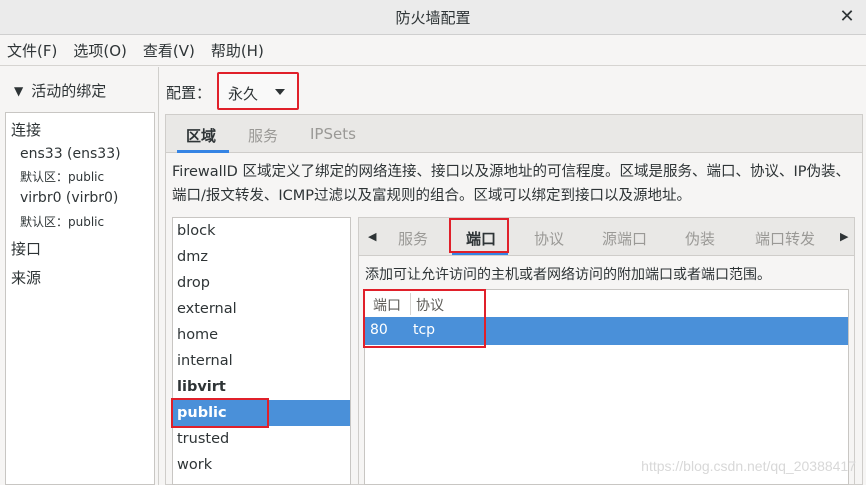 The image size is (866, 485). I want to click on main-tab-bar: 区域 服务 IPSets, so click(514, 134).